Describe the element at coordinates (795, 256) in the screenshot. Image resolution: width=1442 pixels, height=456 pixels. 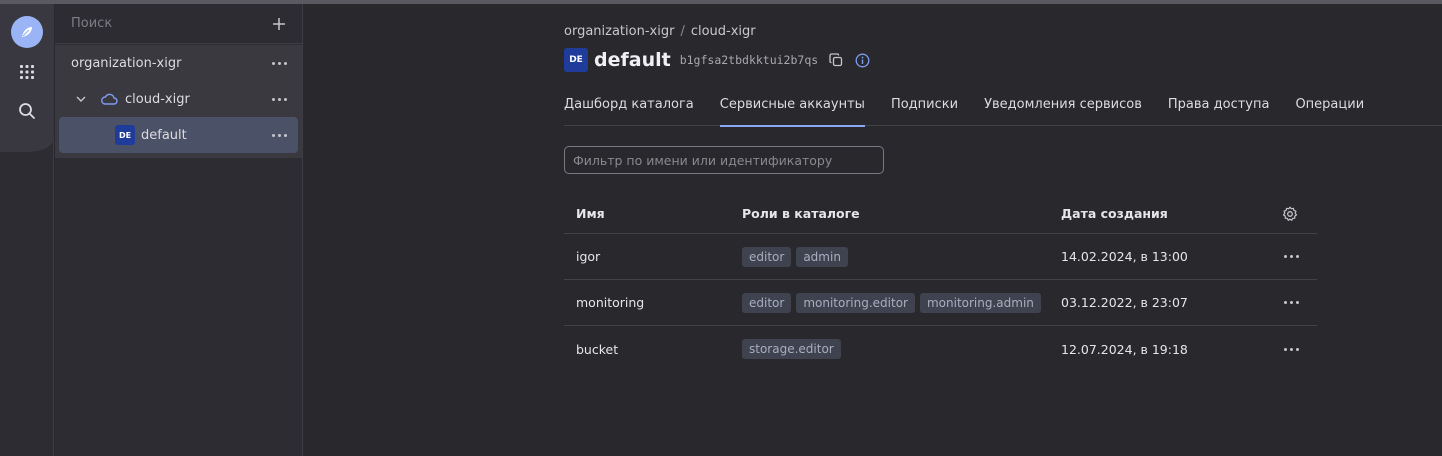
I see `role-list: editor admin` at that location.